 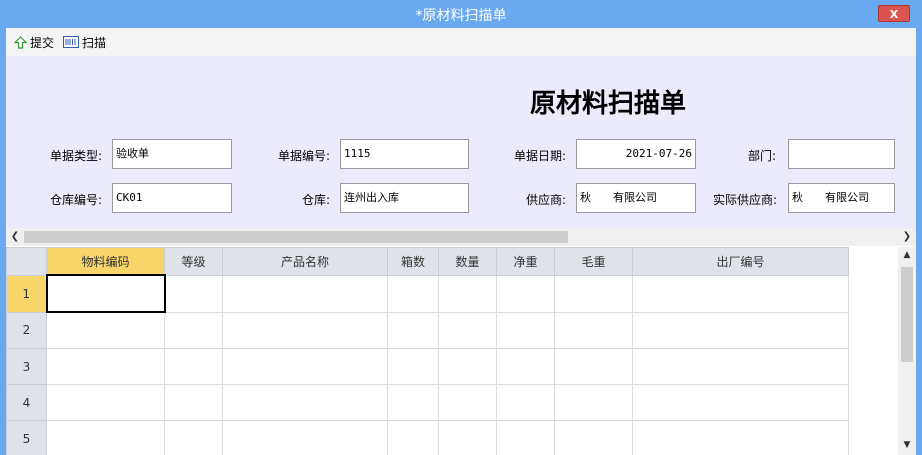 I want to click on supplier-label: 供应商:, so click(x=546, y=200).